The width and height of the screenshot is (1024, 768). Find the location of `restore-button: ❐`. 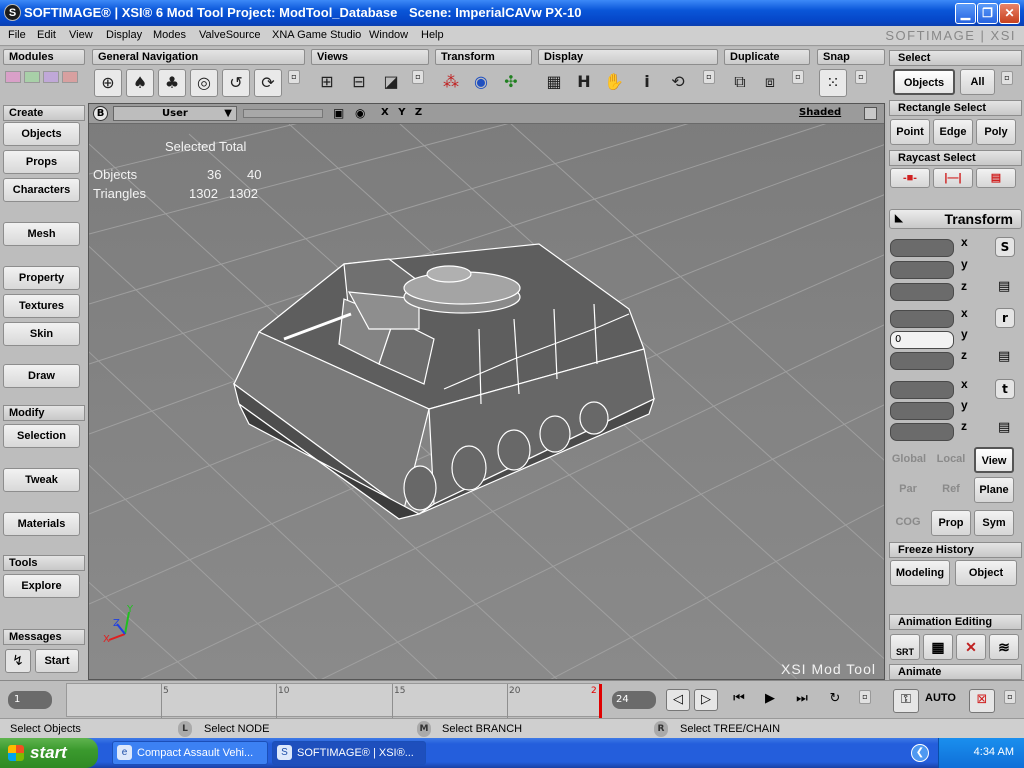

restore-button: ❐ is located at coordinates (987, 13).